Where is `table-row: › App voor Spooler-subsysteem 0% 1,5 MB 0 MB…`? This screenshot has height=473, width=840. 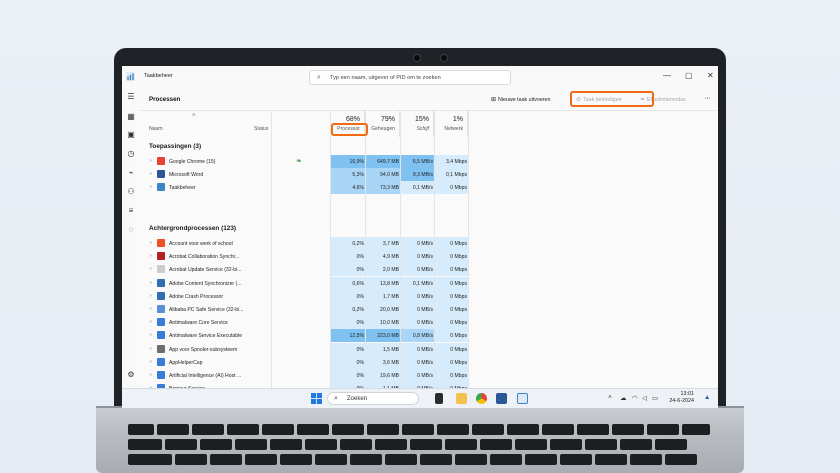 table-row: › App voor Spooler-subsysteem 0% 1,5 MB 0 MB… is located at coordinates (429, 349).